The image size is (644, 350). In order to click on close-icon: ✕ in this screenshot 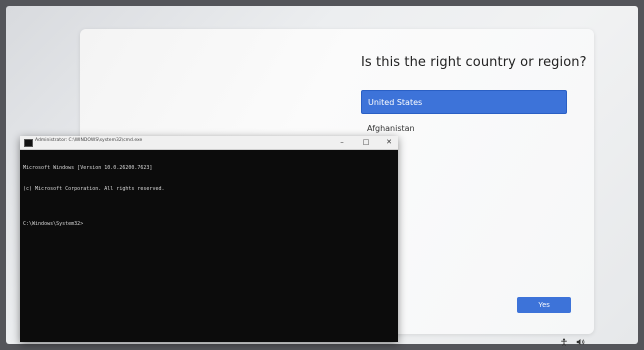, I will do `click(389, 142)`.